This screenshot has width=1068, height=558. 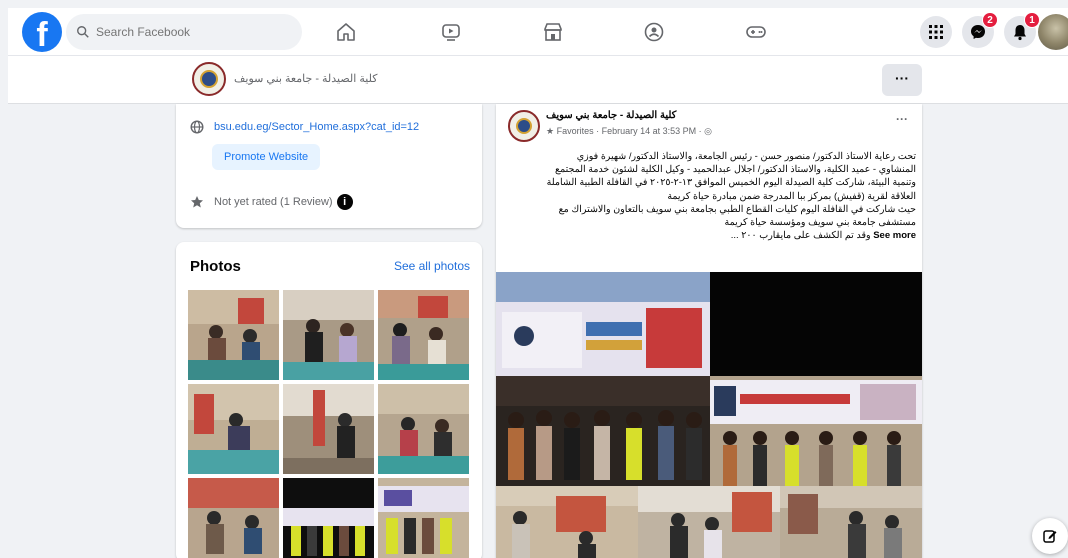 I want to click on star-icon, so click(x=197, y=202).